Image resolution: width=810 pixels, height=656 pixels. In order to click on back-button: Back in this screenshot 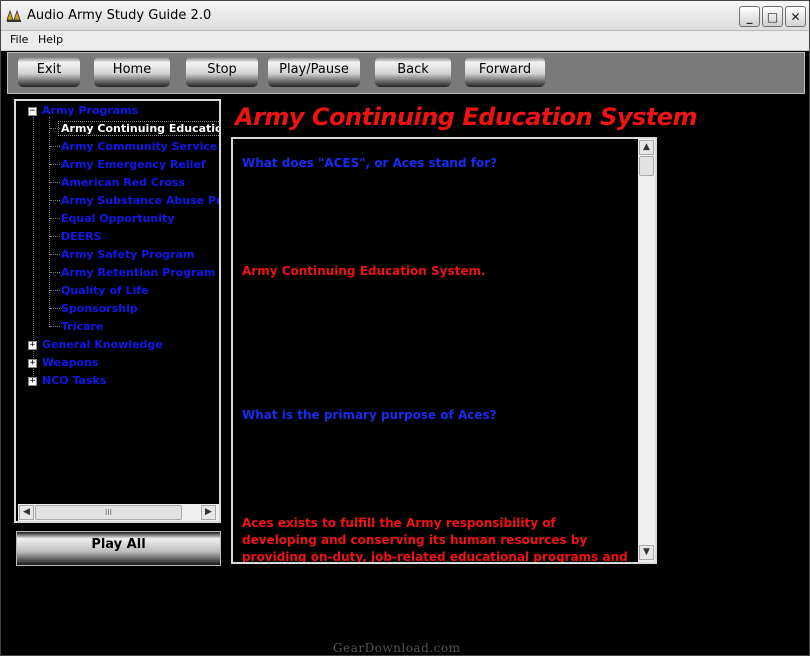, I will do `click(413, 72)`.